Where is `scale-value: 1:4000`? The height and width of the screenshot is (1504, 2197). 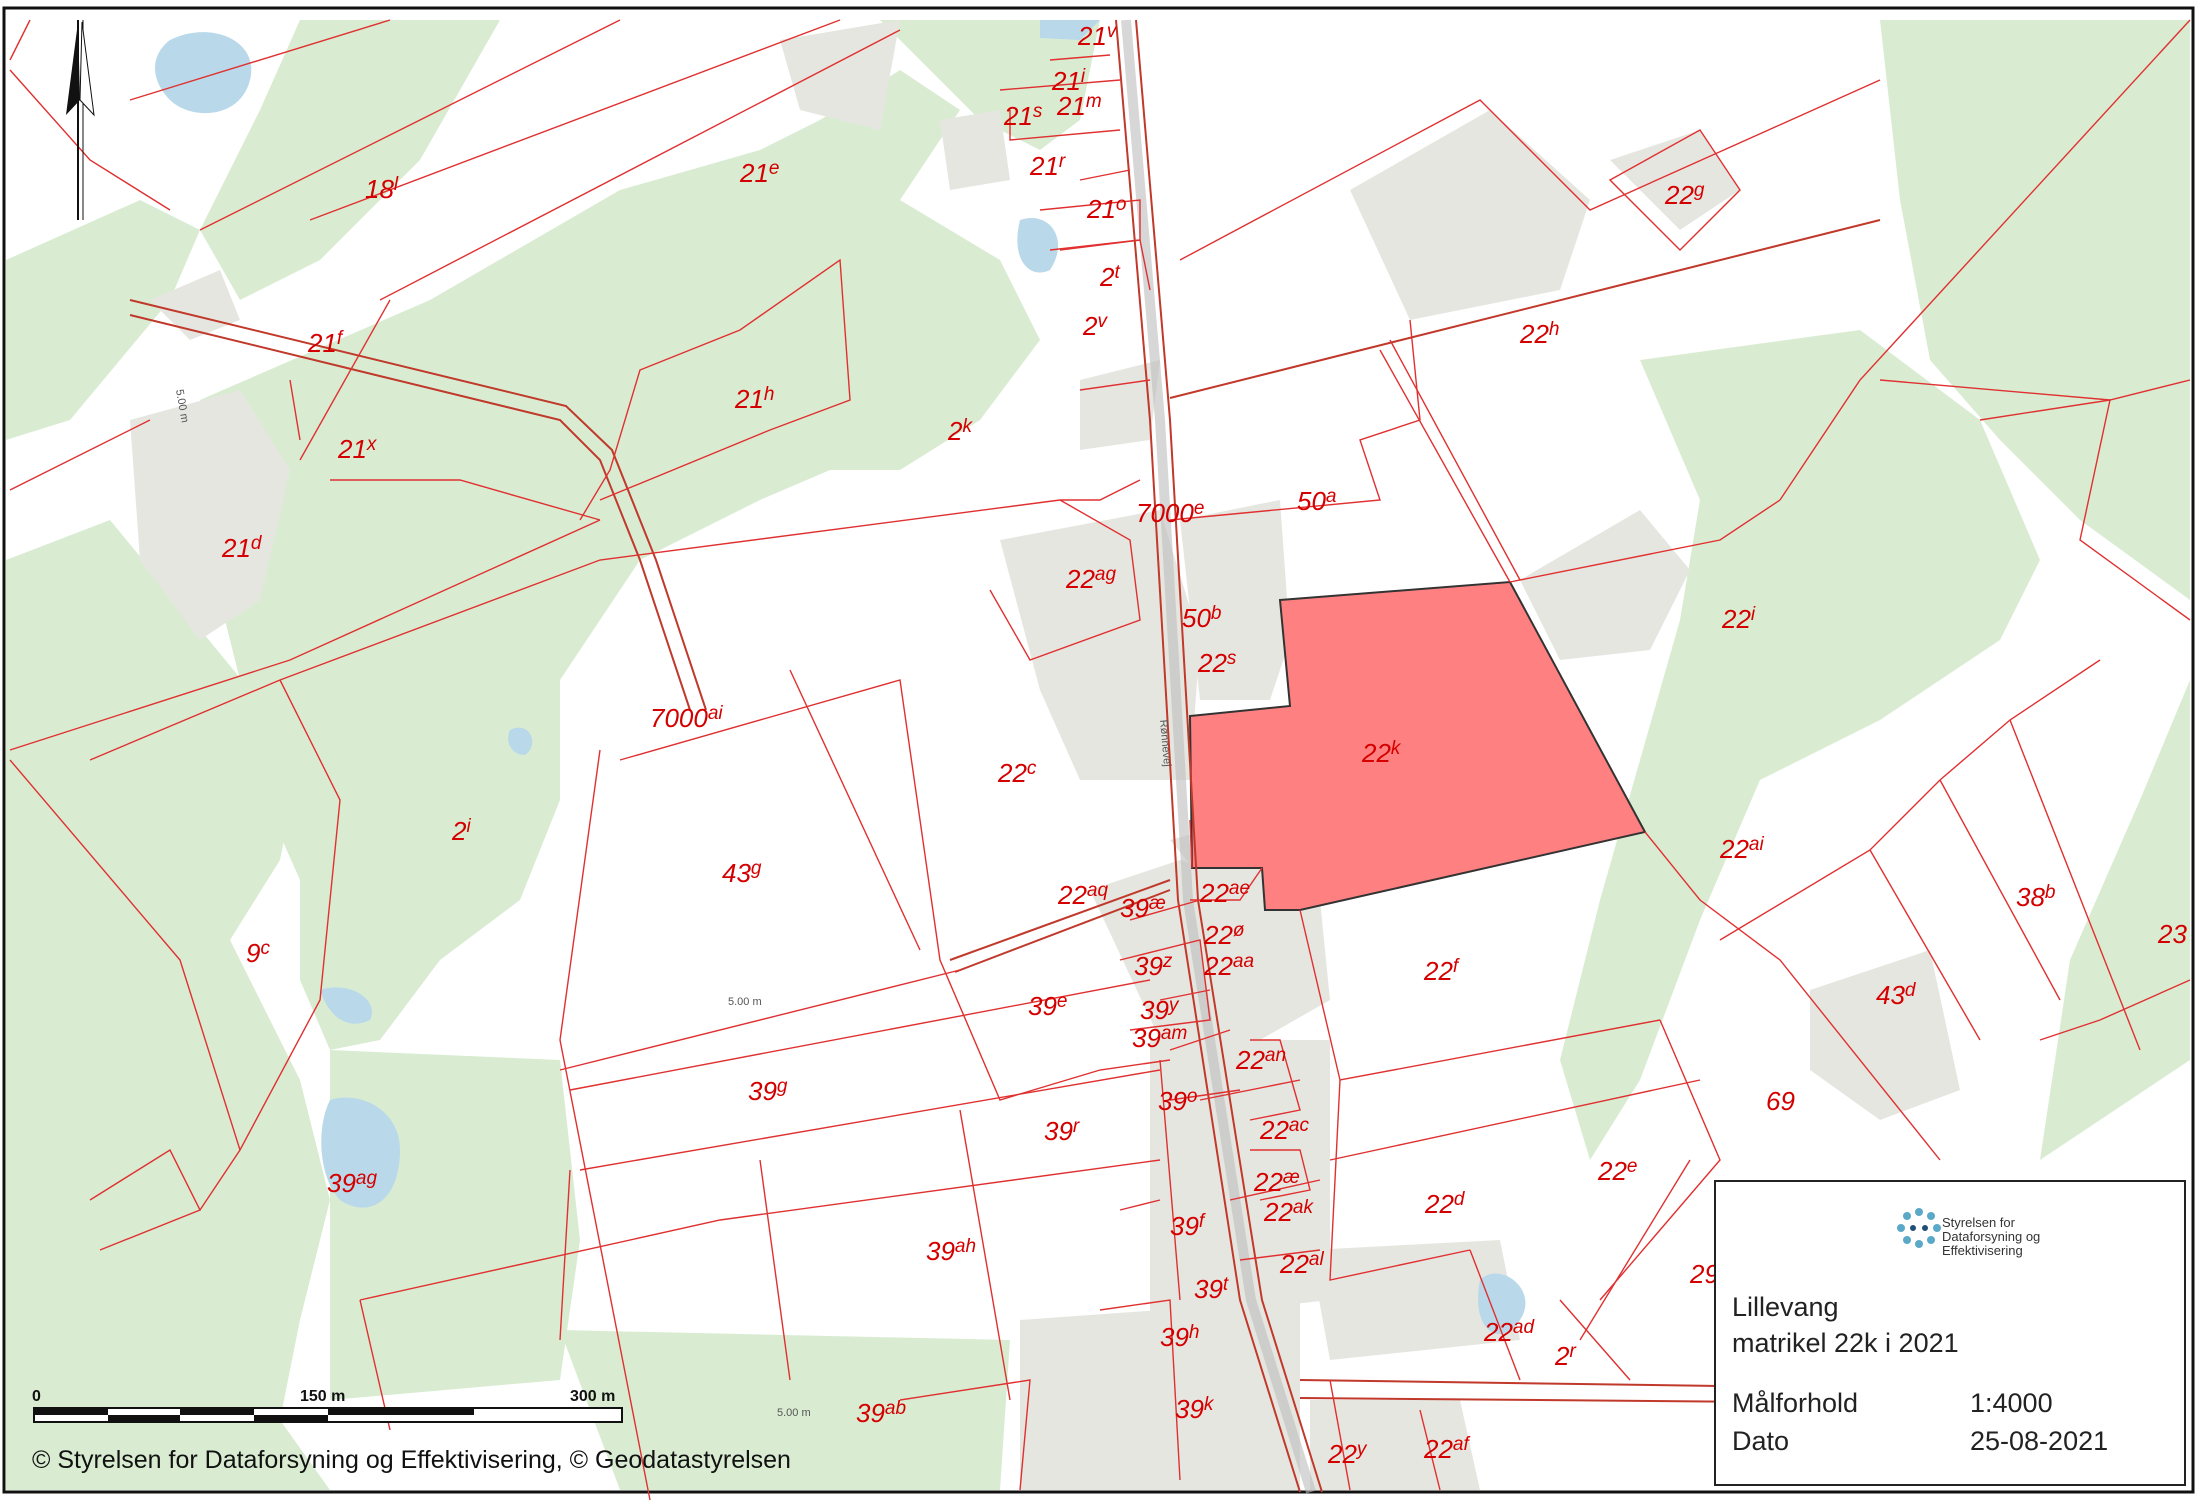
scale-value: 1:4000 is located at coordinates (2011, 1403).